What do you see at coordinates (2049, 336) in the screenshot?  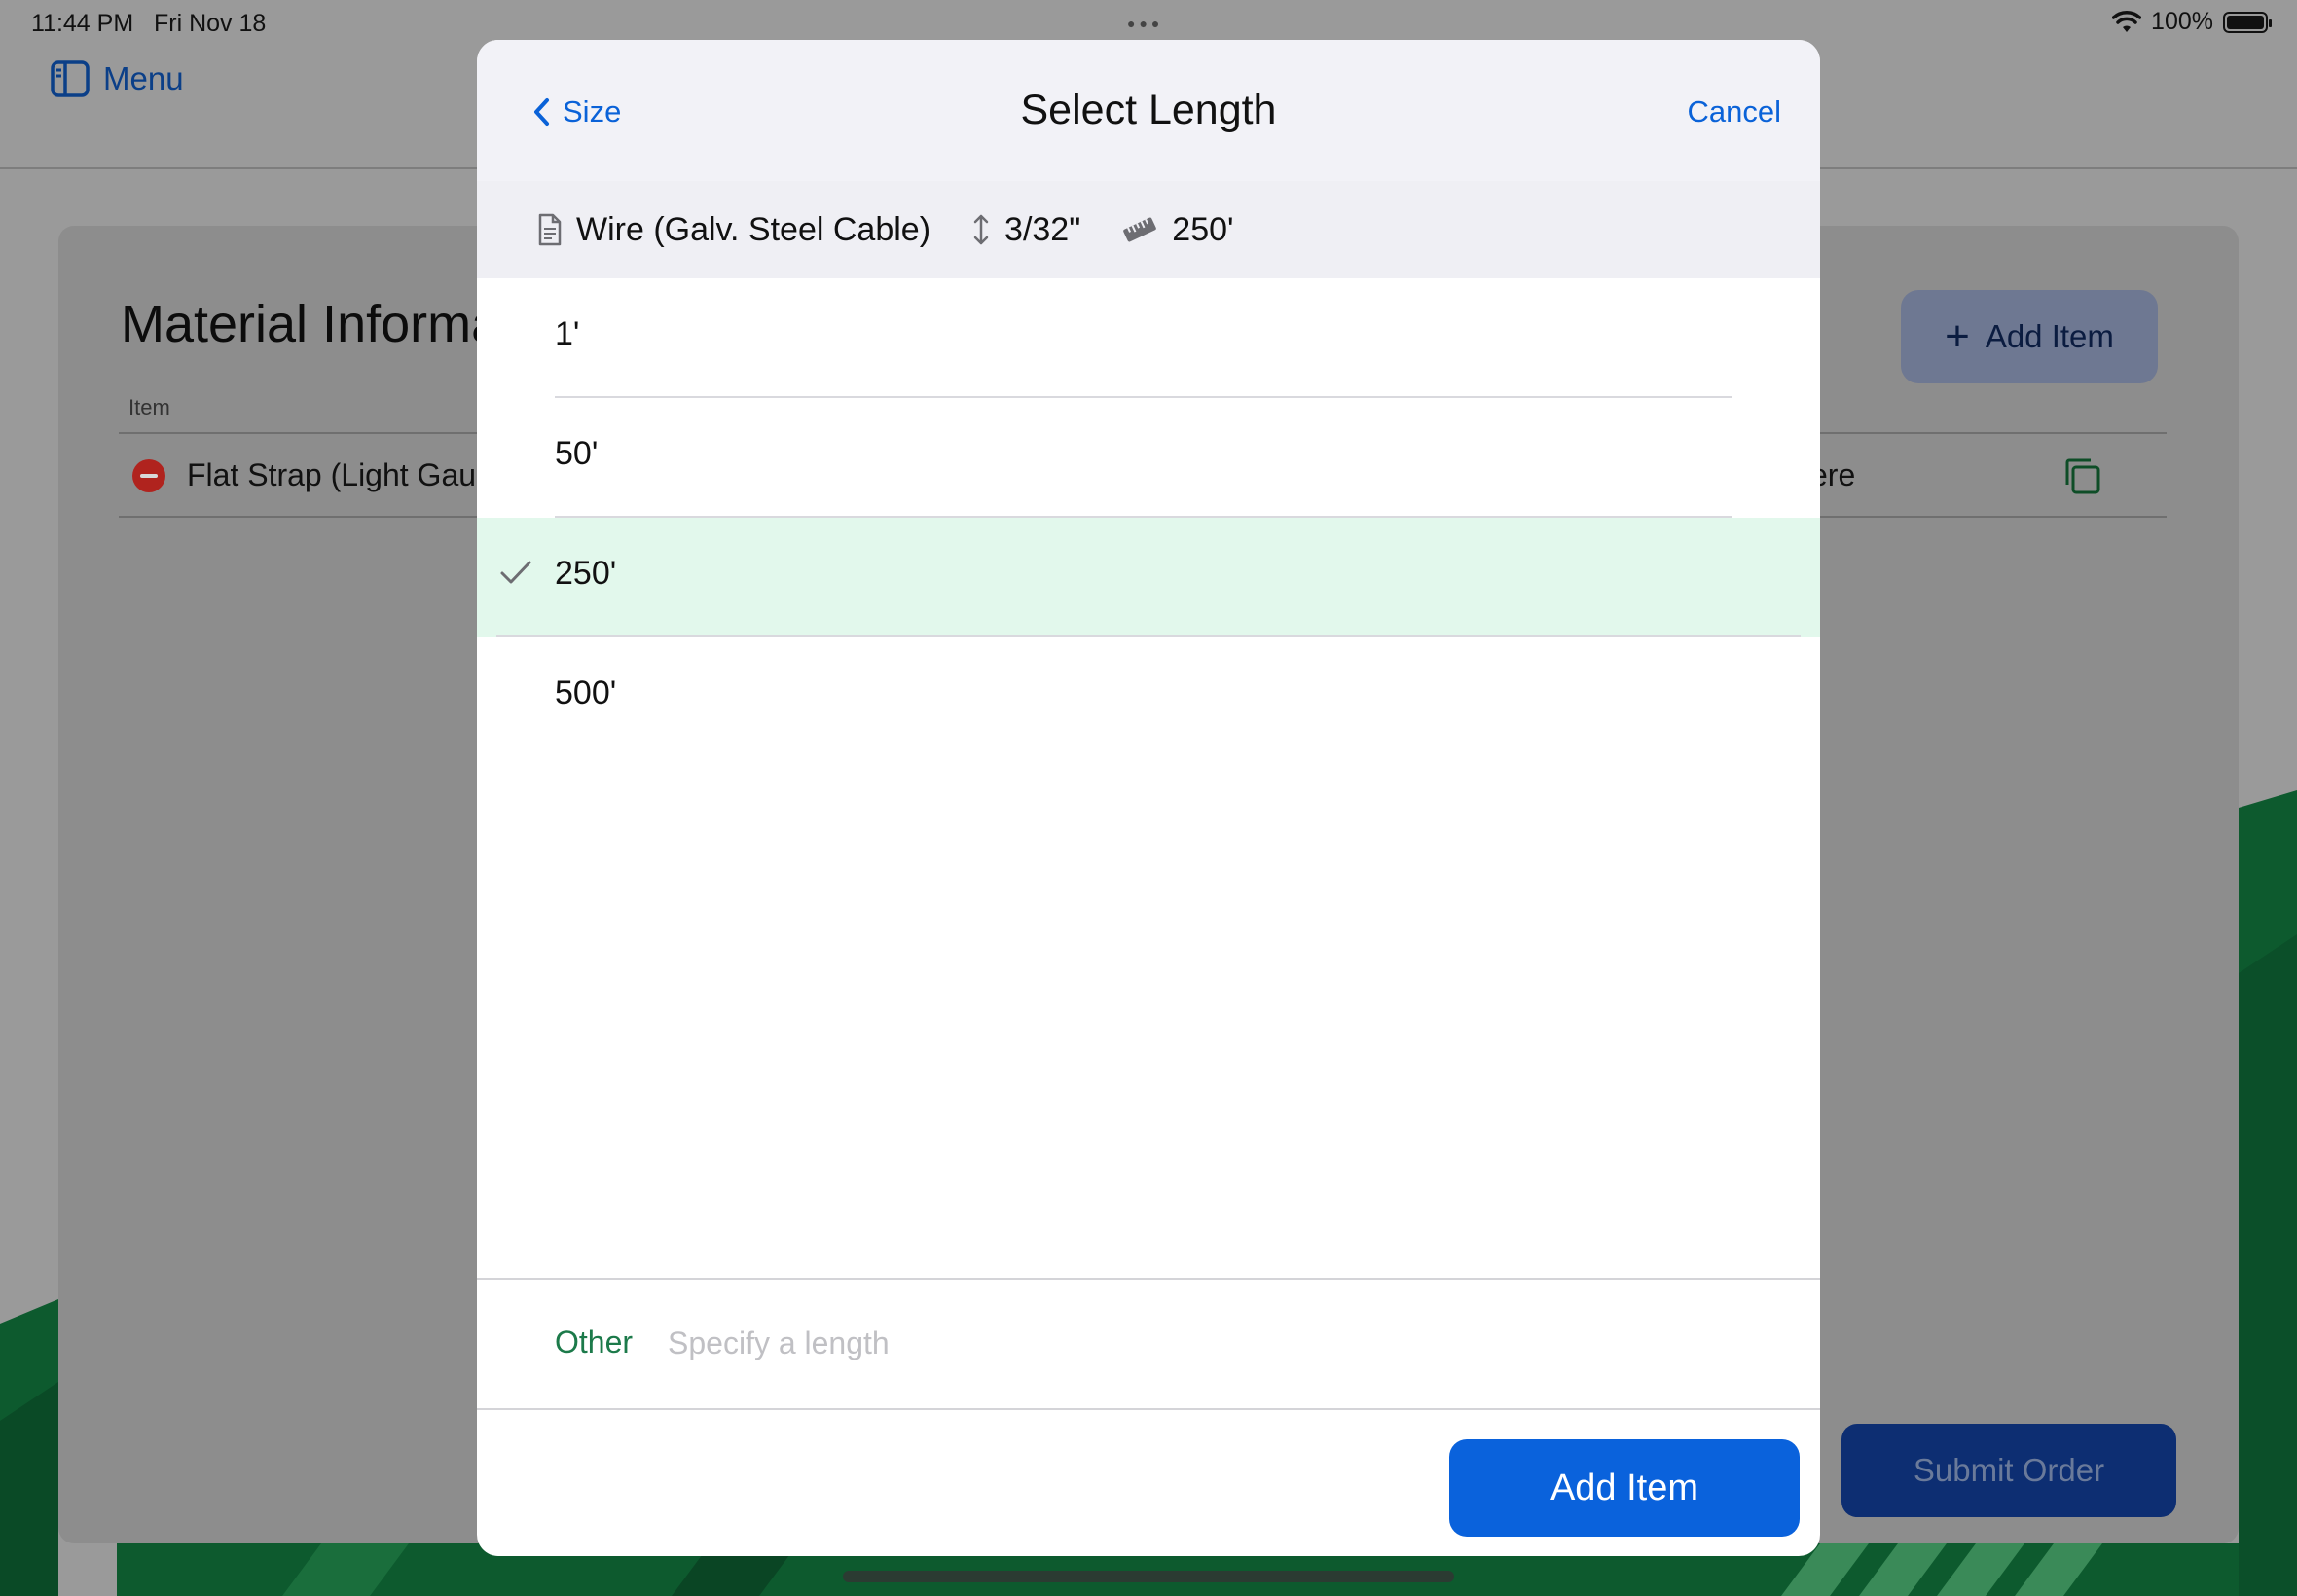 I see `background-add-item-label: Add Item` at bounding box center [2049, 336].